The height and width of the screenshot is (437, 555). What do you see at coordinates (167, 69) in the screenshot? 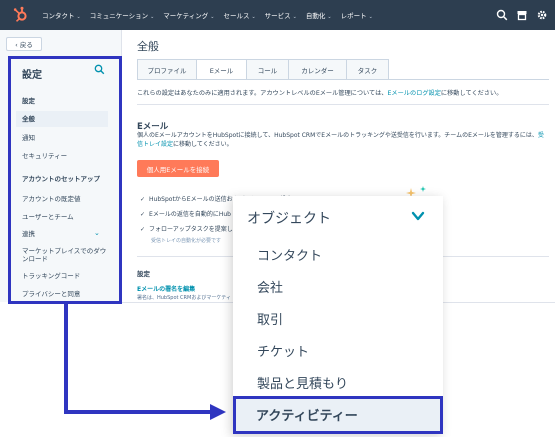
I see `tab-profile: プロファイル` at bounding box center [167, 69].